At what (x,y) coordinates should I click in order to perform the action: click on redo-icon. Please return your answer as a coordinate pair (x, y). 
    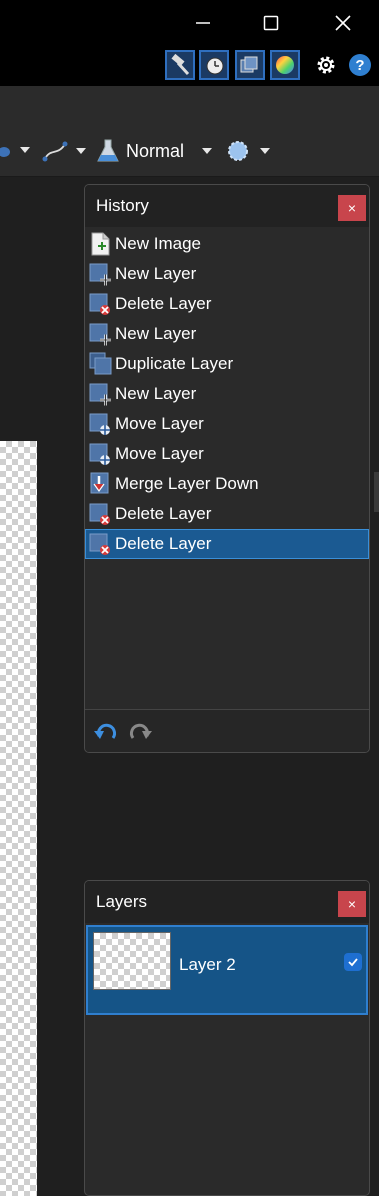
    Looking at the image, I should click on (140, 731).